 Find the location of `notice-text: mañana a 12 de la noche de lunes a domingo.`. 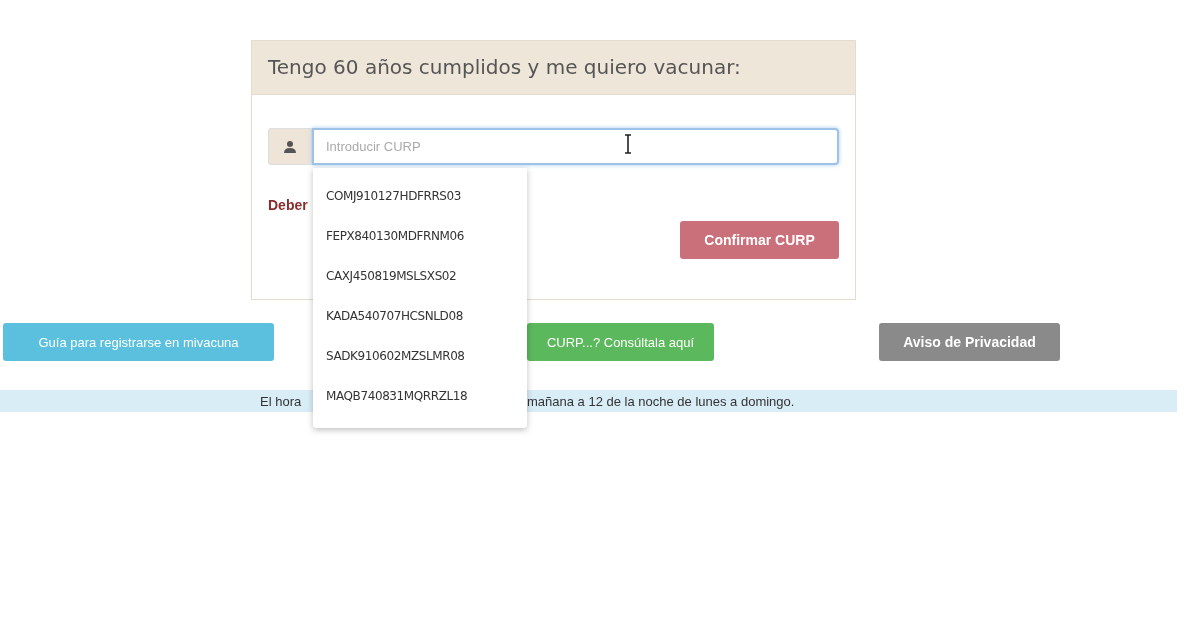

notice-text: mañana a 12 de la noche de lunes a domingo. is located at coordinates (661, 401).